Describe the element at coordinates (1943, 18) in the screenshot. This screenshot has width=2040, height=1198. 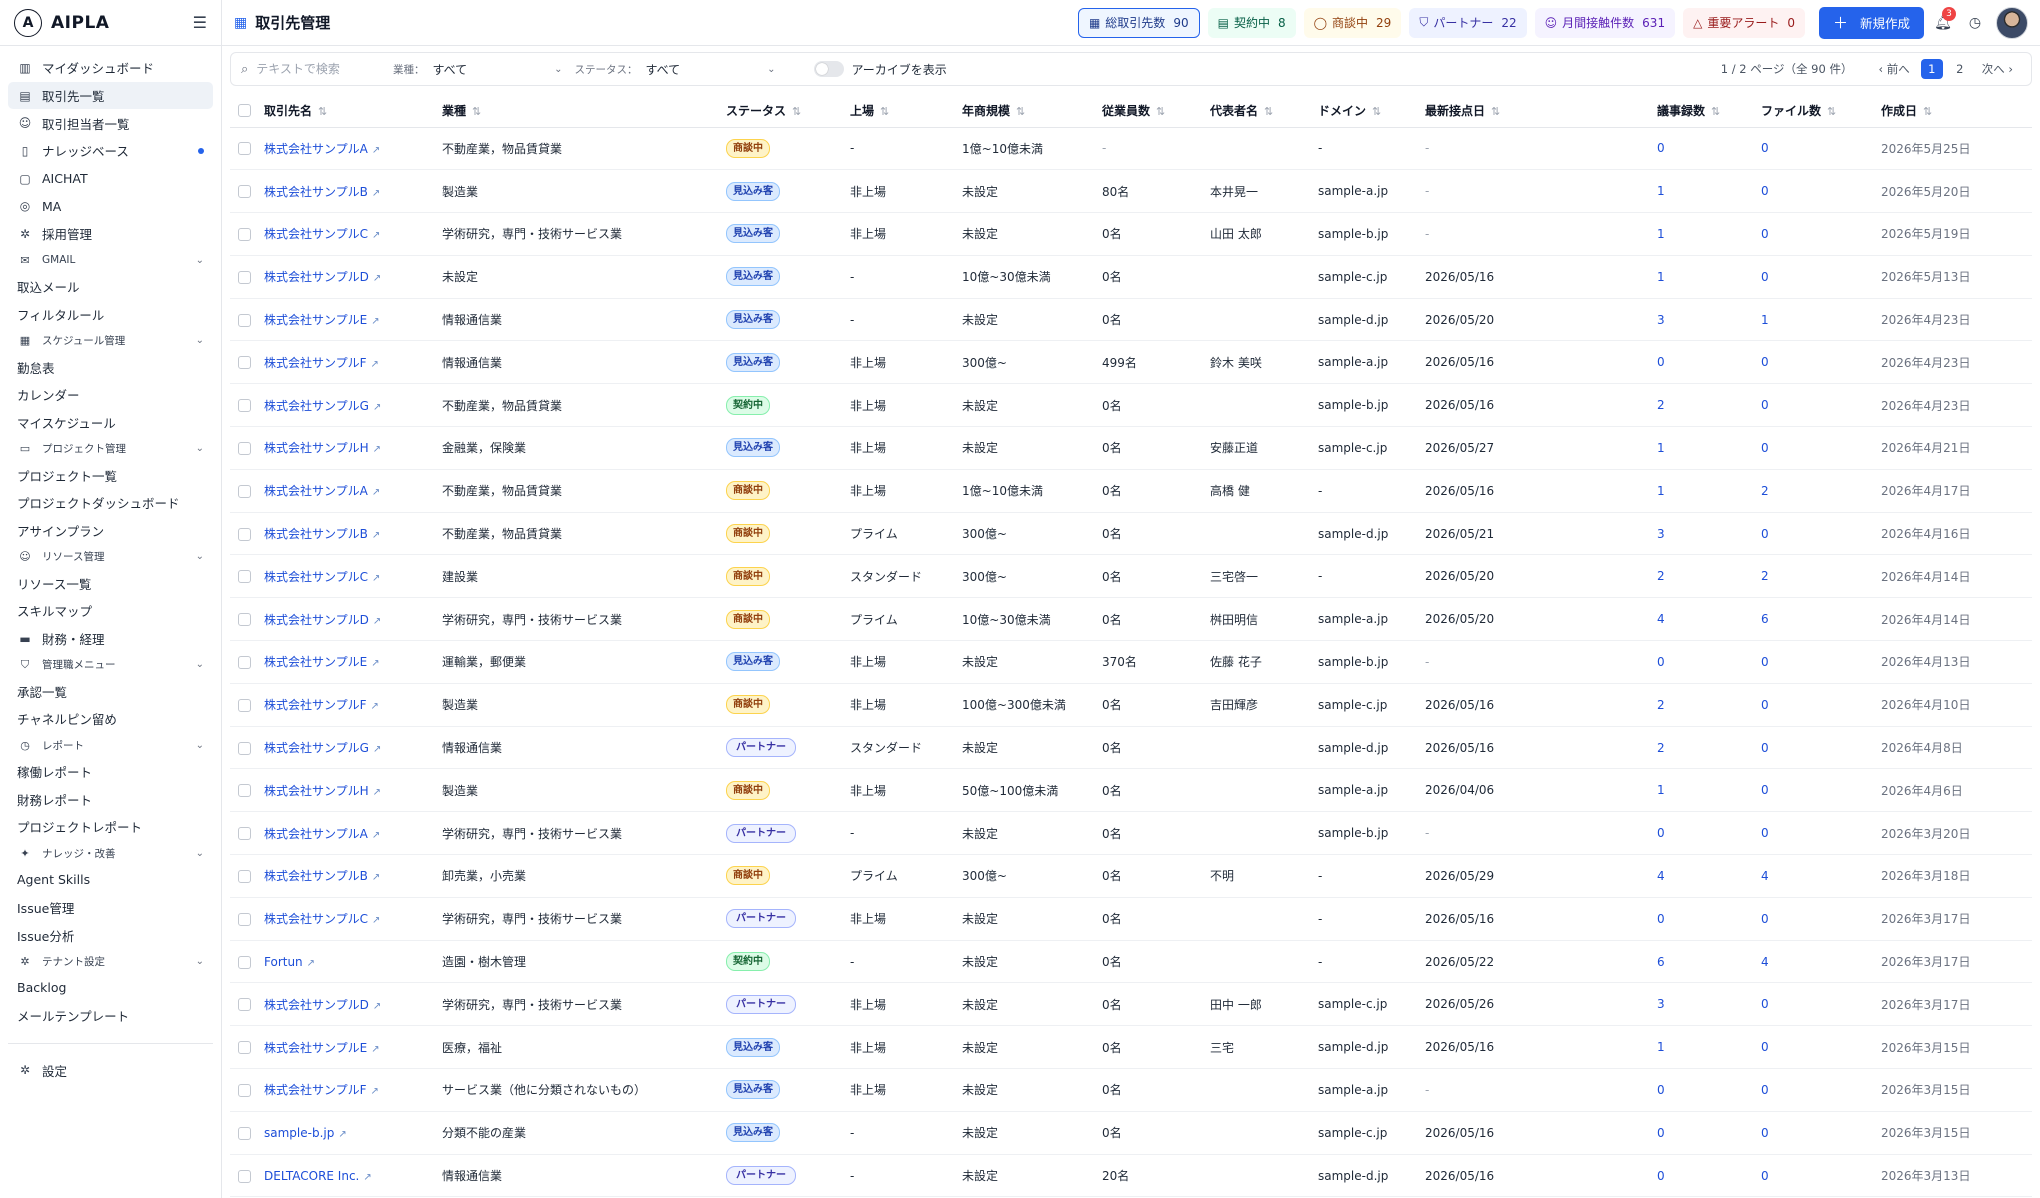
I see `bell-icon: 🔔︎ 3` at that location.